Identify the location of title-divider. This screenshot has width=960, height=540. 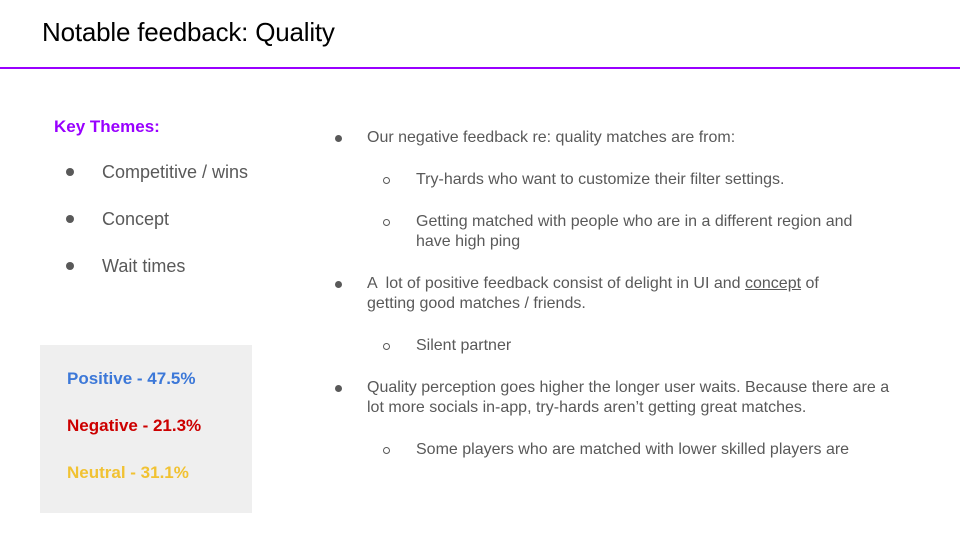
(480, 68).